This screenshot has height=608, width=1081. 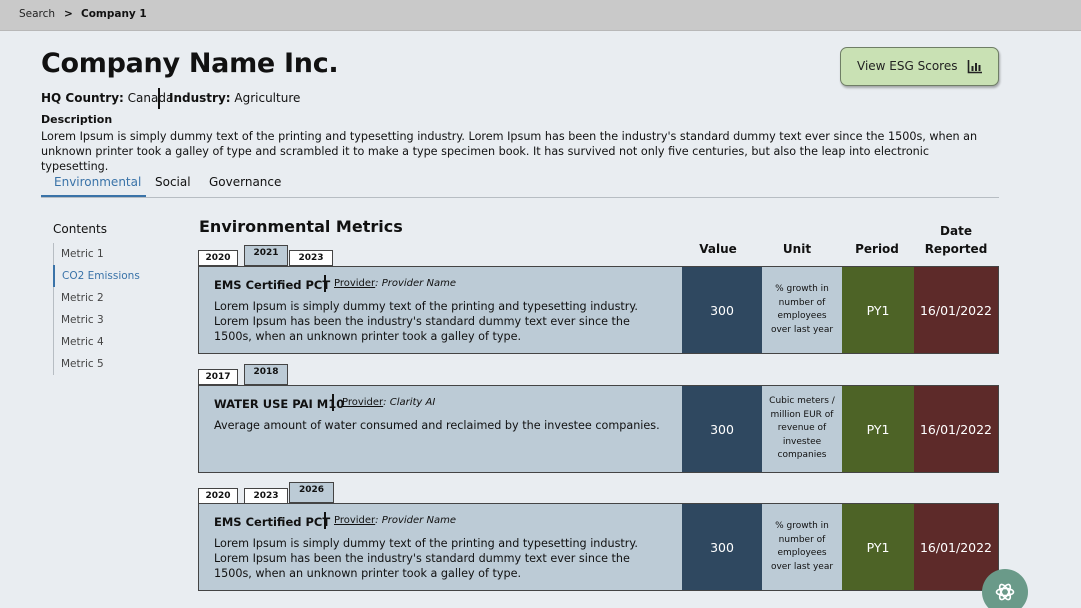 What do you see at coordinates (409, 402) in the screenshot?
I see `provider-value: : Clarity AI` at bounding box center [409, 402].